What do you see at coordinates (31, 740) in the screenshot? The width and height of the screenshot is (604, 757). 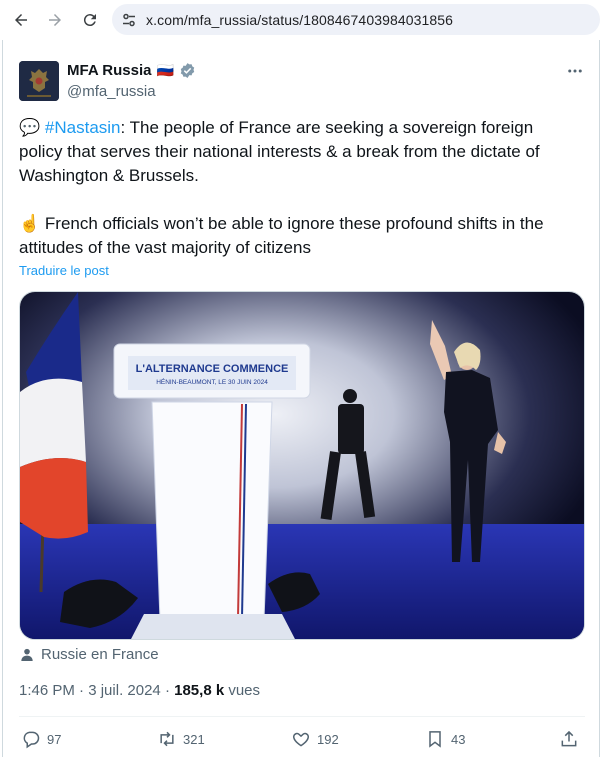 I see `reply-icon` at bounding box center [31, 740].